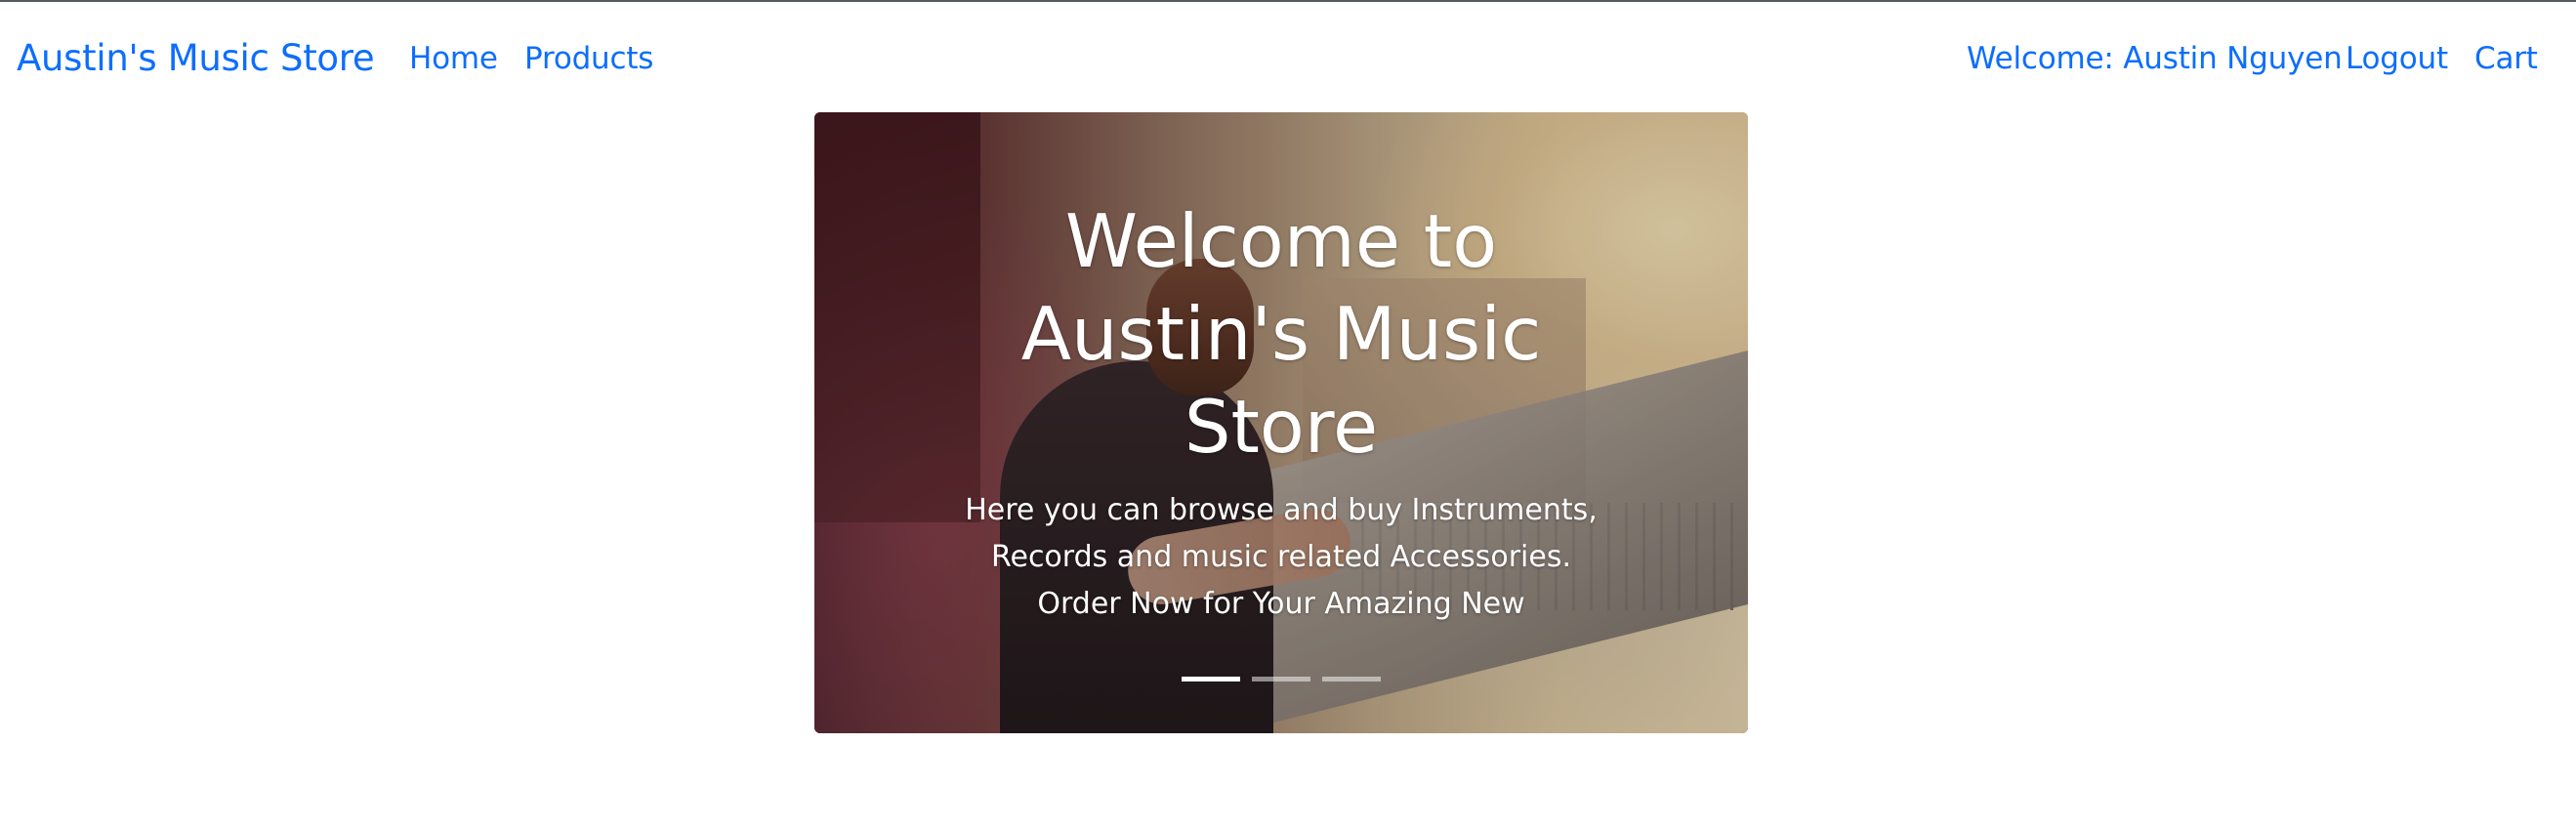 The height and width of the screenshot is (826, 2576). I want to click on carousel-caption-title: Welcome to Austin's Music Store, so click(1281, 334).